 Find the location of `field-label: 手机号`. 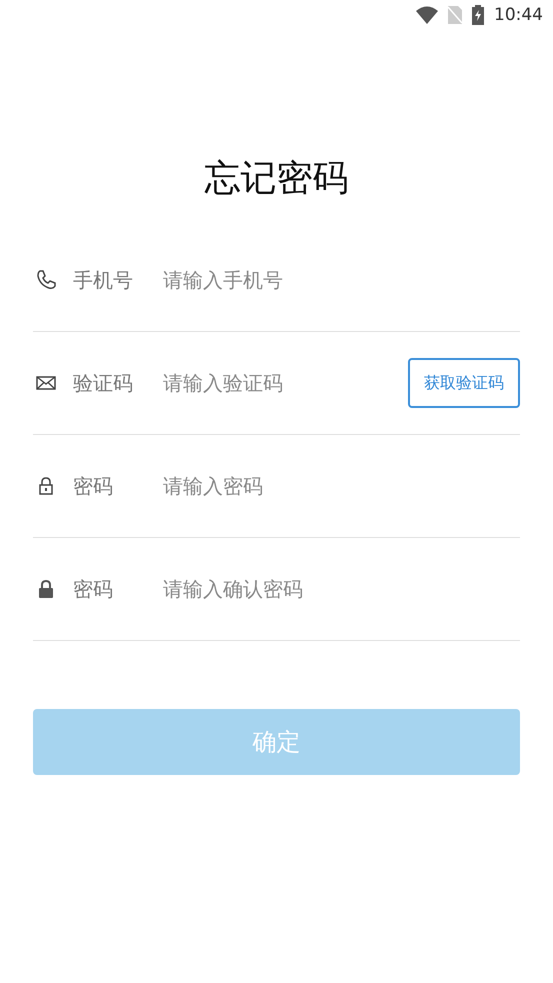

field-label: 手机号 is located at coordinates (103, 280).